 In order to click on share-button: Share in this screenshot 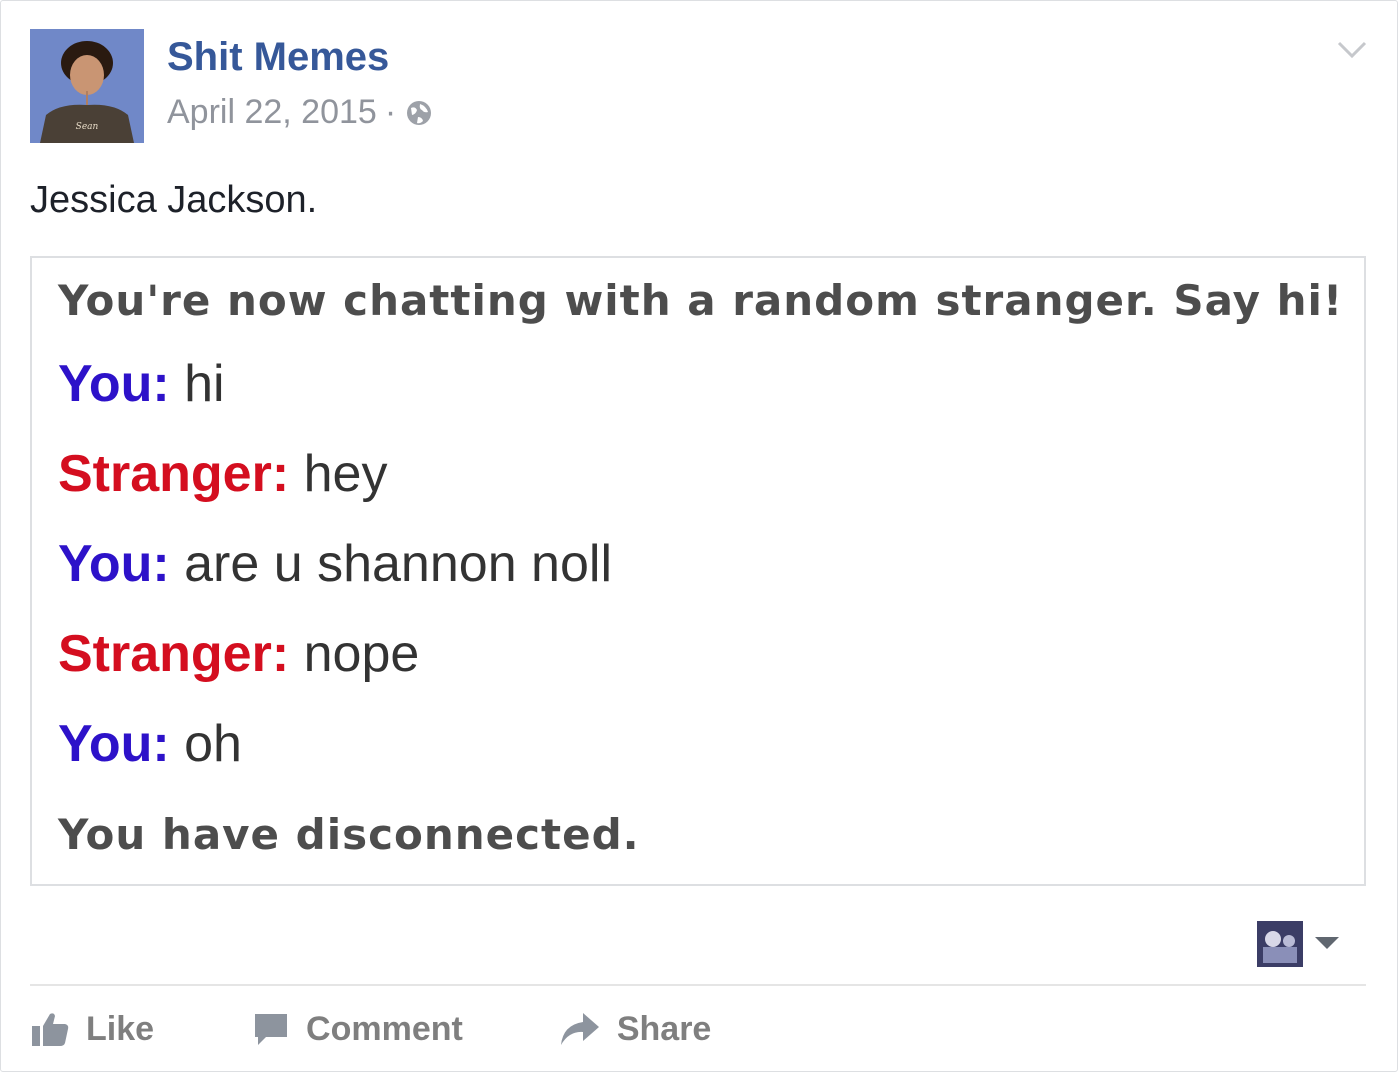, I will do `click(635, 1029)`.